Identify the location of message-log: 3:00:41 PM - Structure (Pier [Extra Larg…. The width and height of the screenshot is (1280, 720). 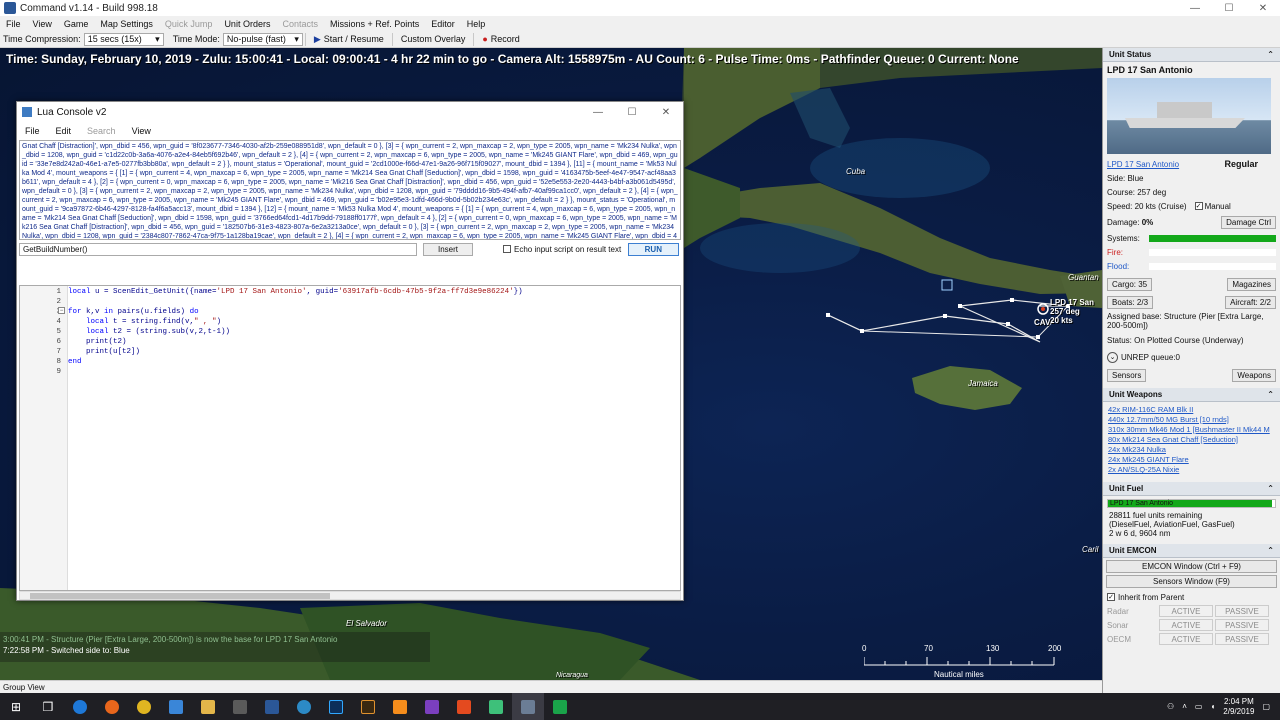
(215, 647).